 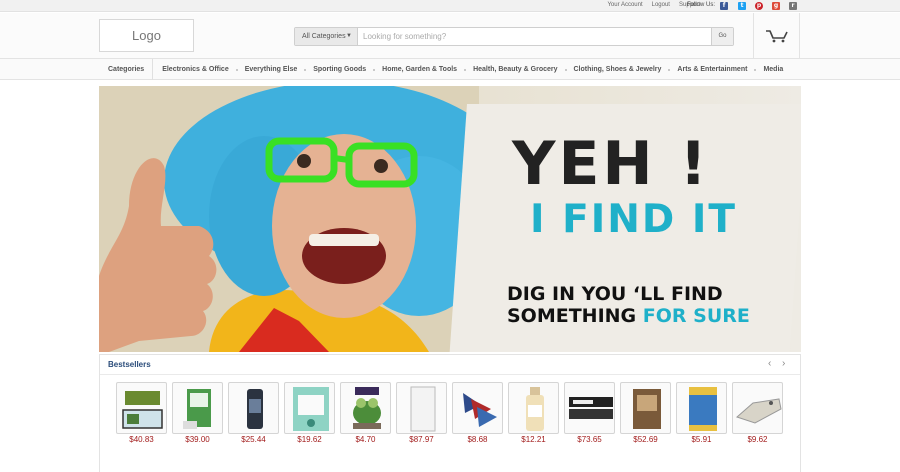 What do you see at coordinates (197, 439) in the screenshot?
I see `product-price: $39.00` at bounding box center [197, 439].